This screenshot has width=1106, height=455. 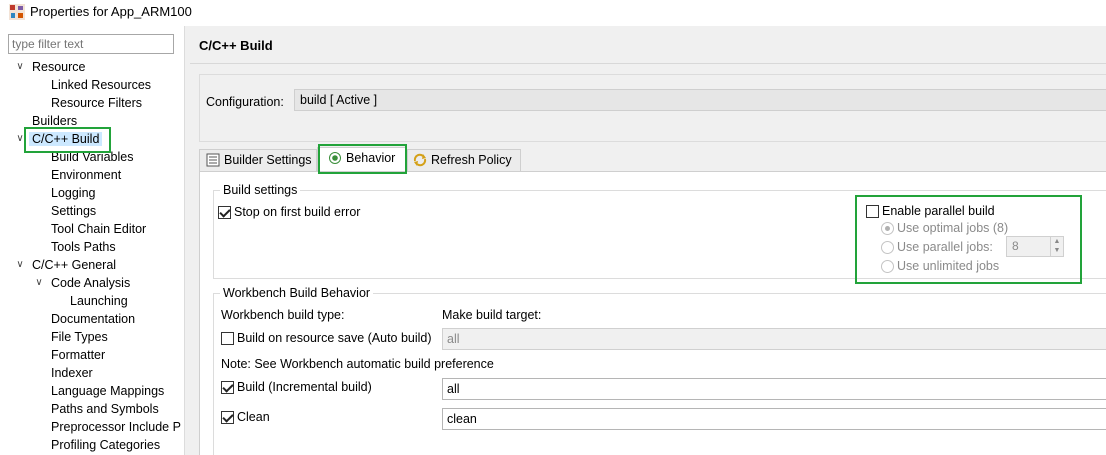 What do you see at coordinates (253, 417) in the screenshot?
I see `clean-label: Clean` at bounding box center [253, 417].